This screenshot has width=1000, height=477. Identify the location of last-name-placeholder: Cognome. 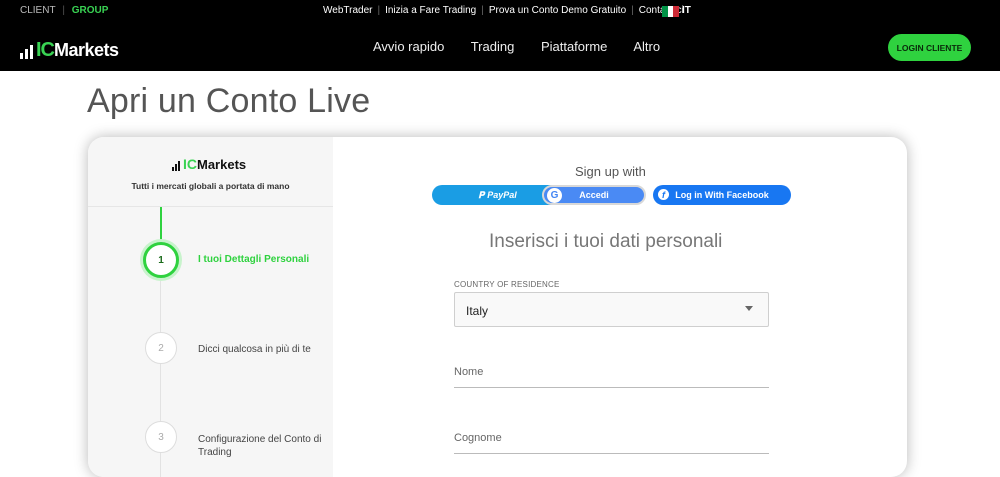
(478, 438).